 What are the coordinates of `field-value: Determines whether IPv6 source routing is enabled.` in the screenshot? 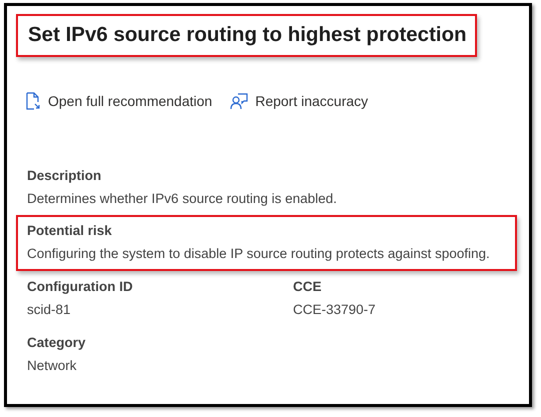 It's located at (182, 198).